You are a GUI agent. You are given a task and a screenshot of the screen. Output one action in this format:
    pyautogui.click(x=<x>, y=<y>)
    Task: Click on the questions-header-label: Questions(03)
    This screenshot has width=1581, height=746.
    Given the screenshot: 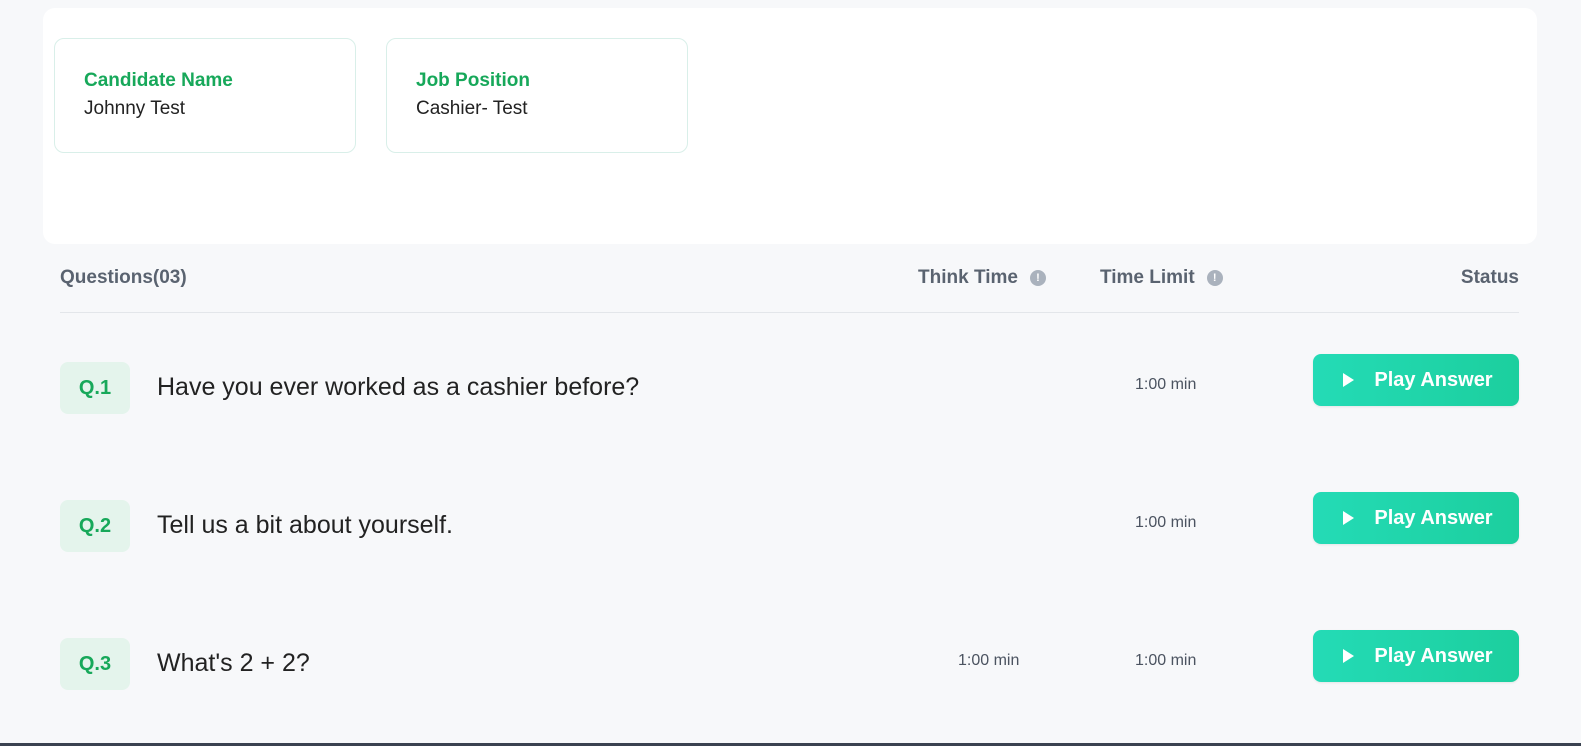 What is the action you would take?
    pyautogui.click(x=123, y=277)
    